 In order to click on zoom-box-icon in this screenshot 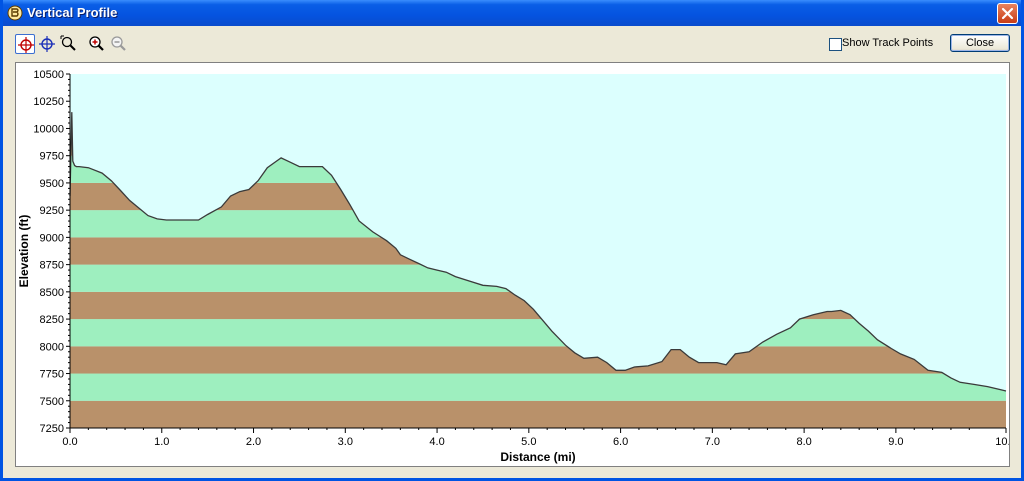, I will do `click(68, 43)`.